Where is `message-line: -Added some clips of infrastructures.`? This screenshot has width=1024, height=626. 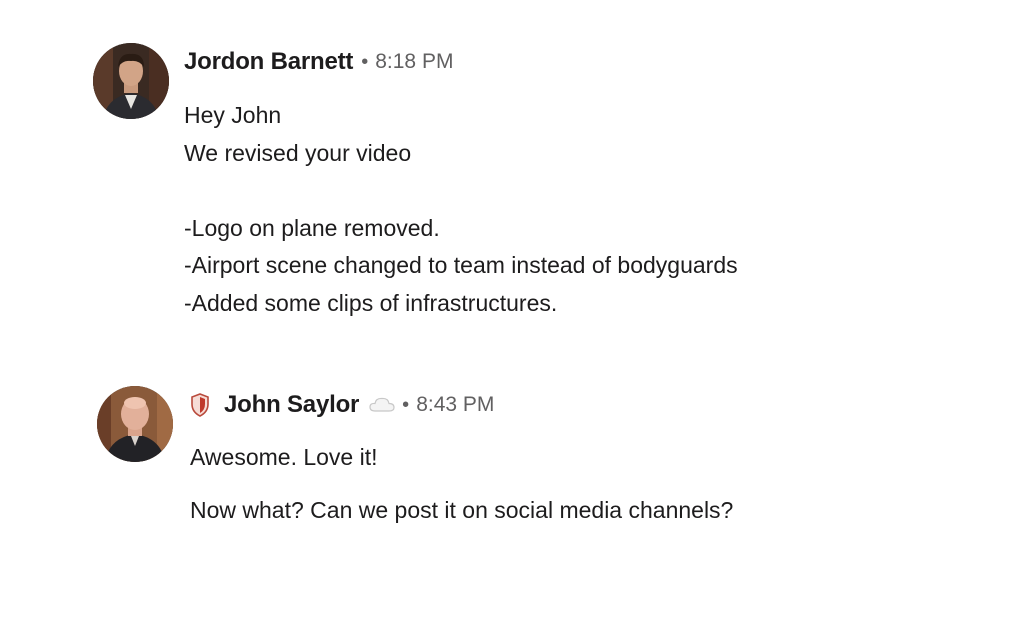
message-line: -Added some clips of infrastructures. is located at coordinates (371, 302).